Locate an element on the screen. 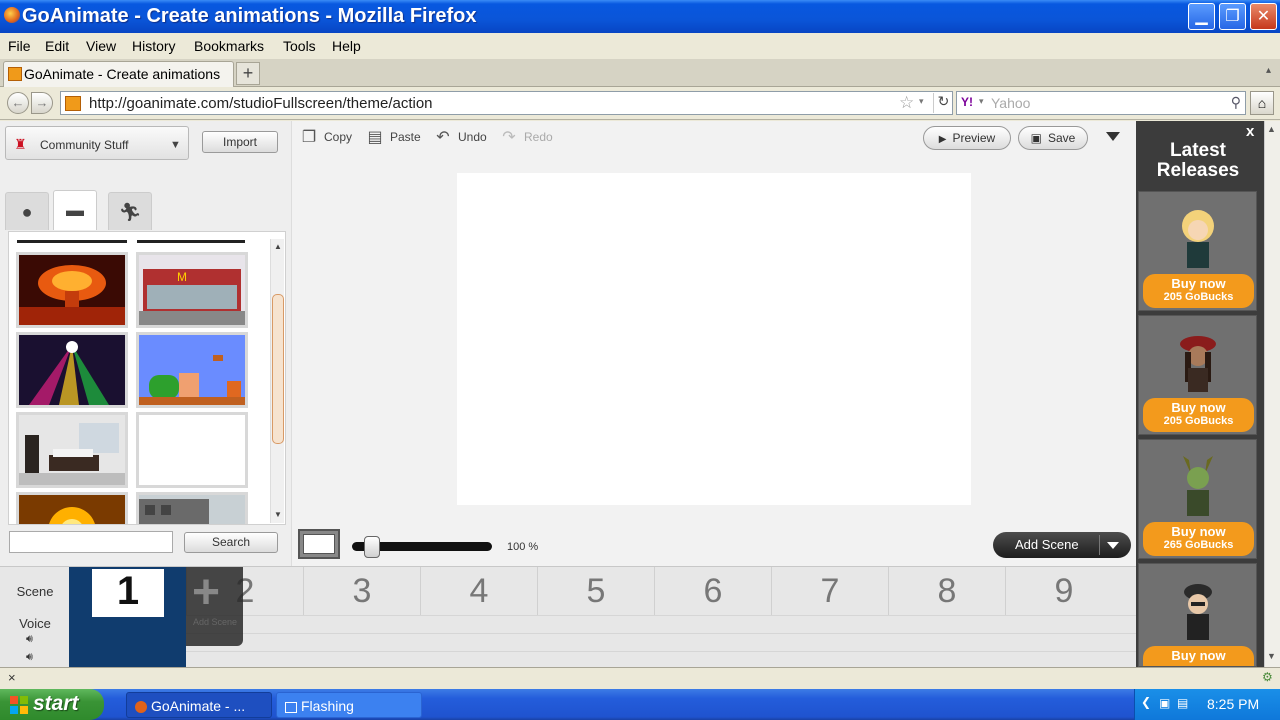  menu-bookmarks: Bookmarks is located at coordinates (229, 46).